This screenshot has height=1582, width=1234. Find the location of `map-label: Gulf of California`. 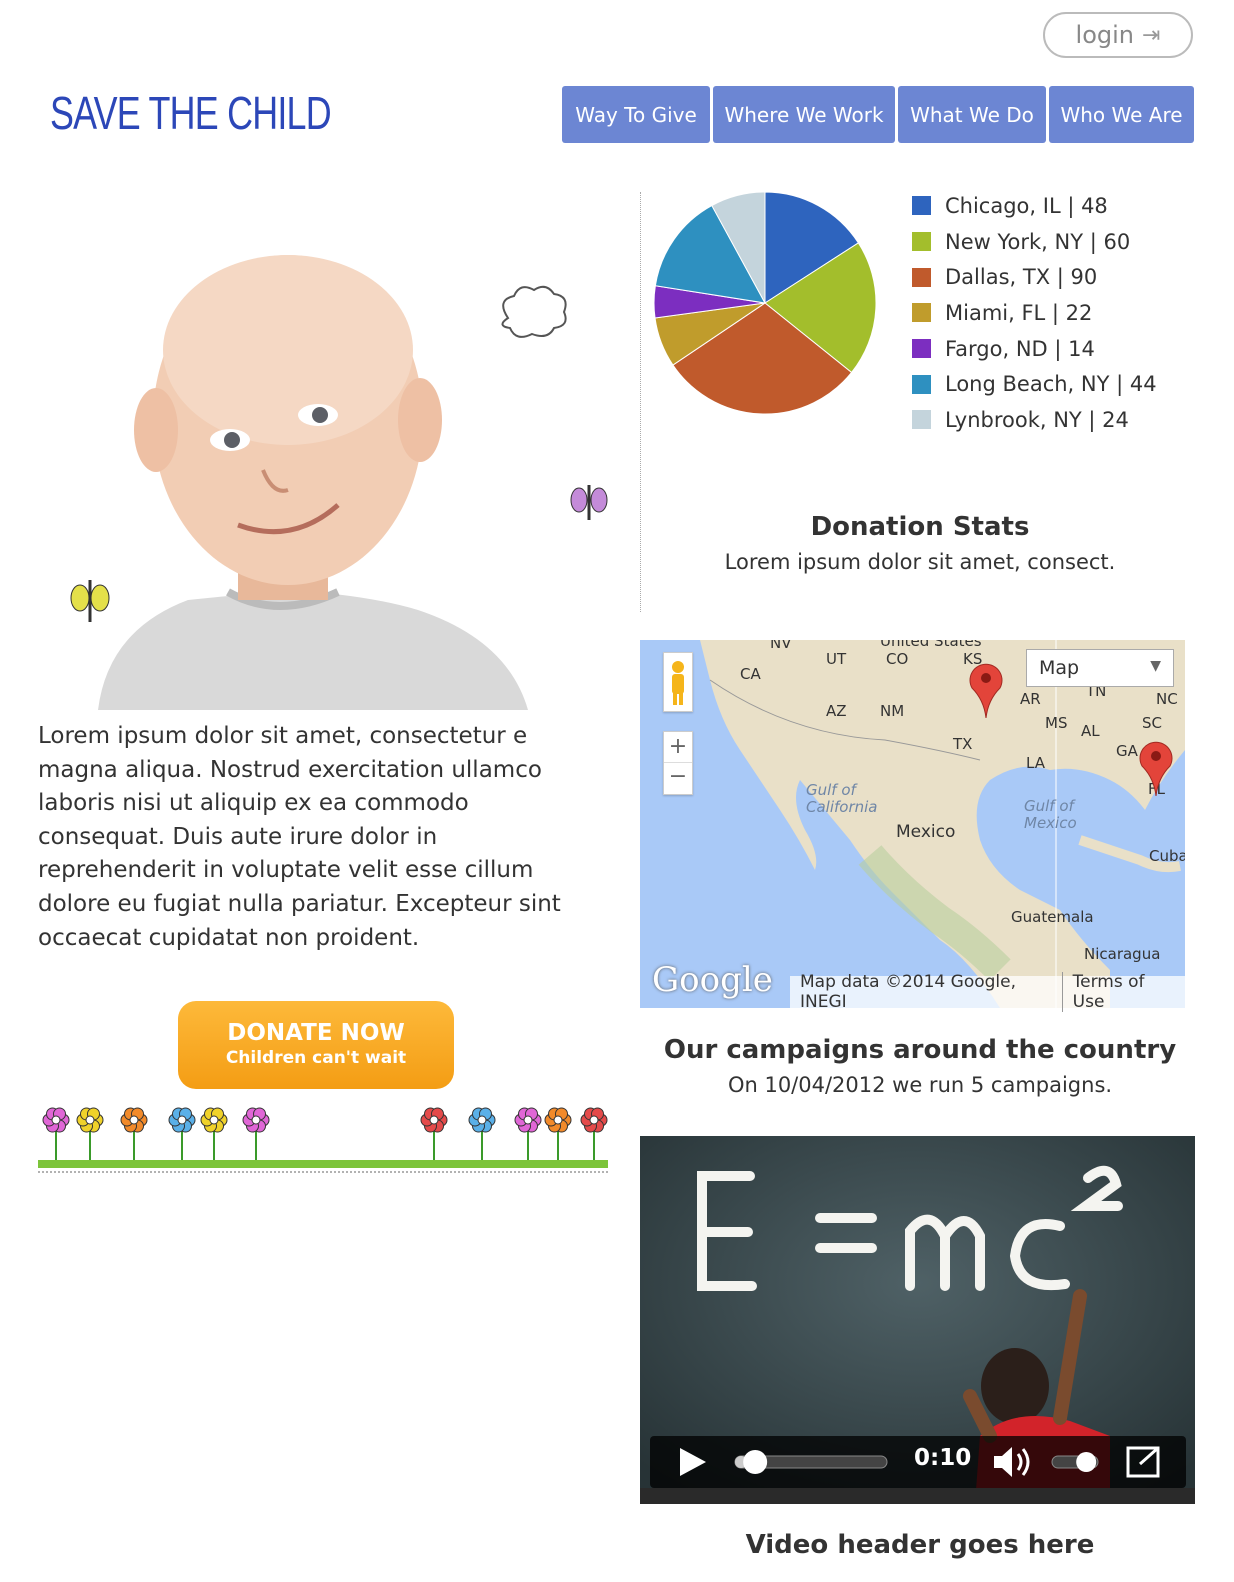

map-label: Gulf of California is located at coordinates (842, 798).